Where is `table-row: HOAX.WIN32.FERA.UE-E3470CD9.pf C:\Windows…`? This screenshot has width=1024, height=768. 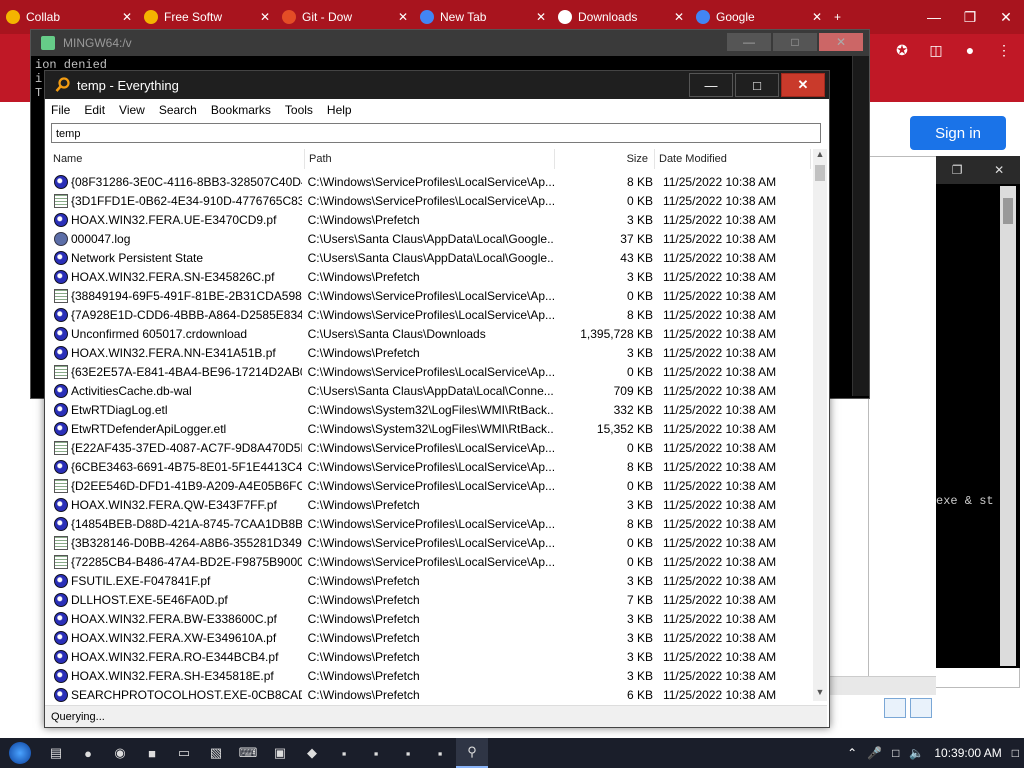
table-row: HOAX.WIN32.FERA.UE-E3470CD9.pf C:\Windows… is located at coordinates (430, 219).